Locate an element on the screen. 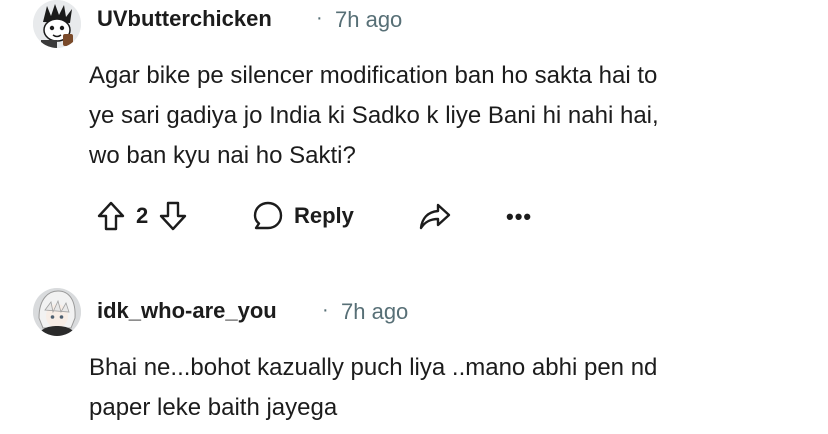 The height and width of the screenshot is (434, 828). more-options-icon: ••• is located at coordinates (519, 216).